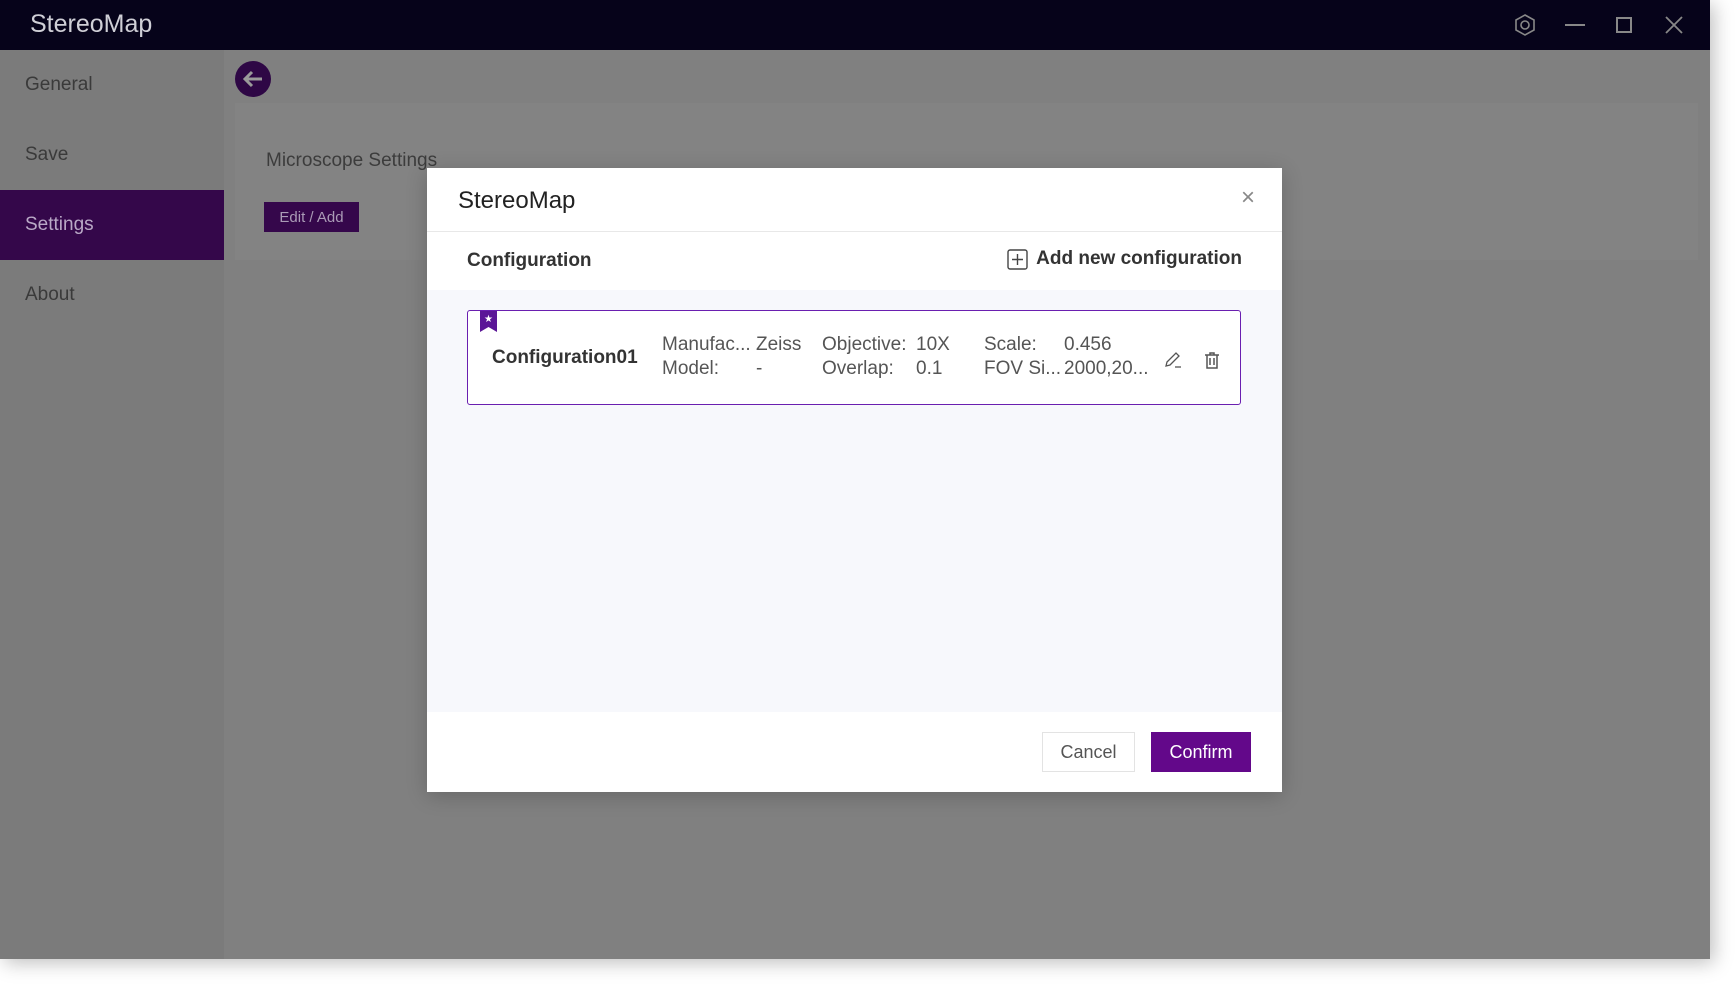 Image resolution: width=1735 pixels, height=986 pixels. What do you see at coordinates (112, 155) in the screenshot?
I see `sidebar-item-save: Save` at bounding box center [112, 155].